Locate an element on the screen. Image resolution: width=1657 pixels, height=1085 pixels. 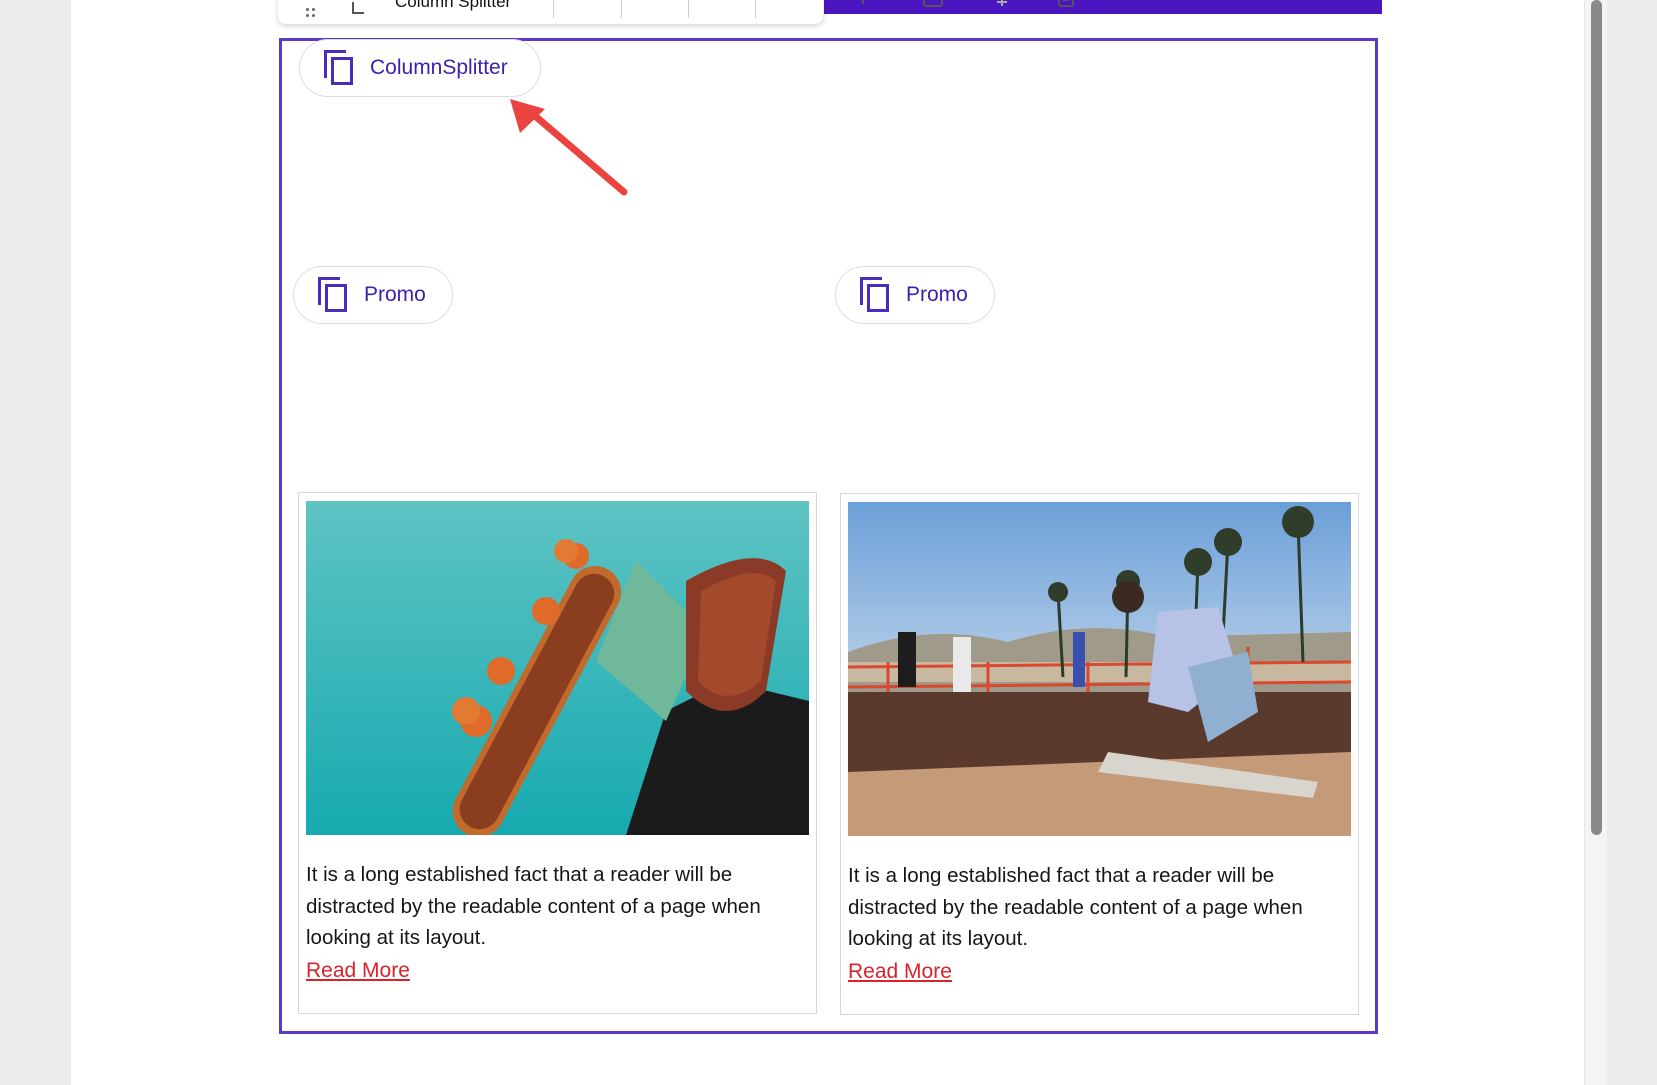
scrollbar-thumb is located at coordinates (1596, 417).